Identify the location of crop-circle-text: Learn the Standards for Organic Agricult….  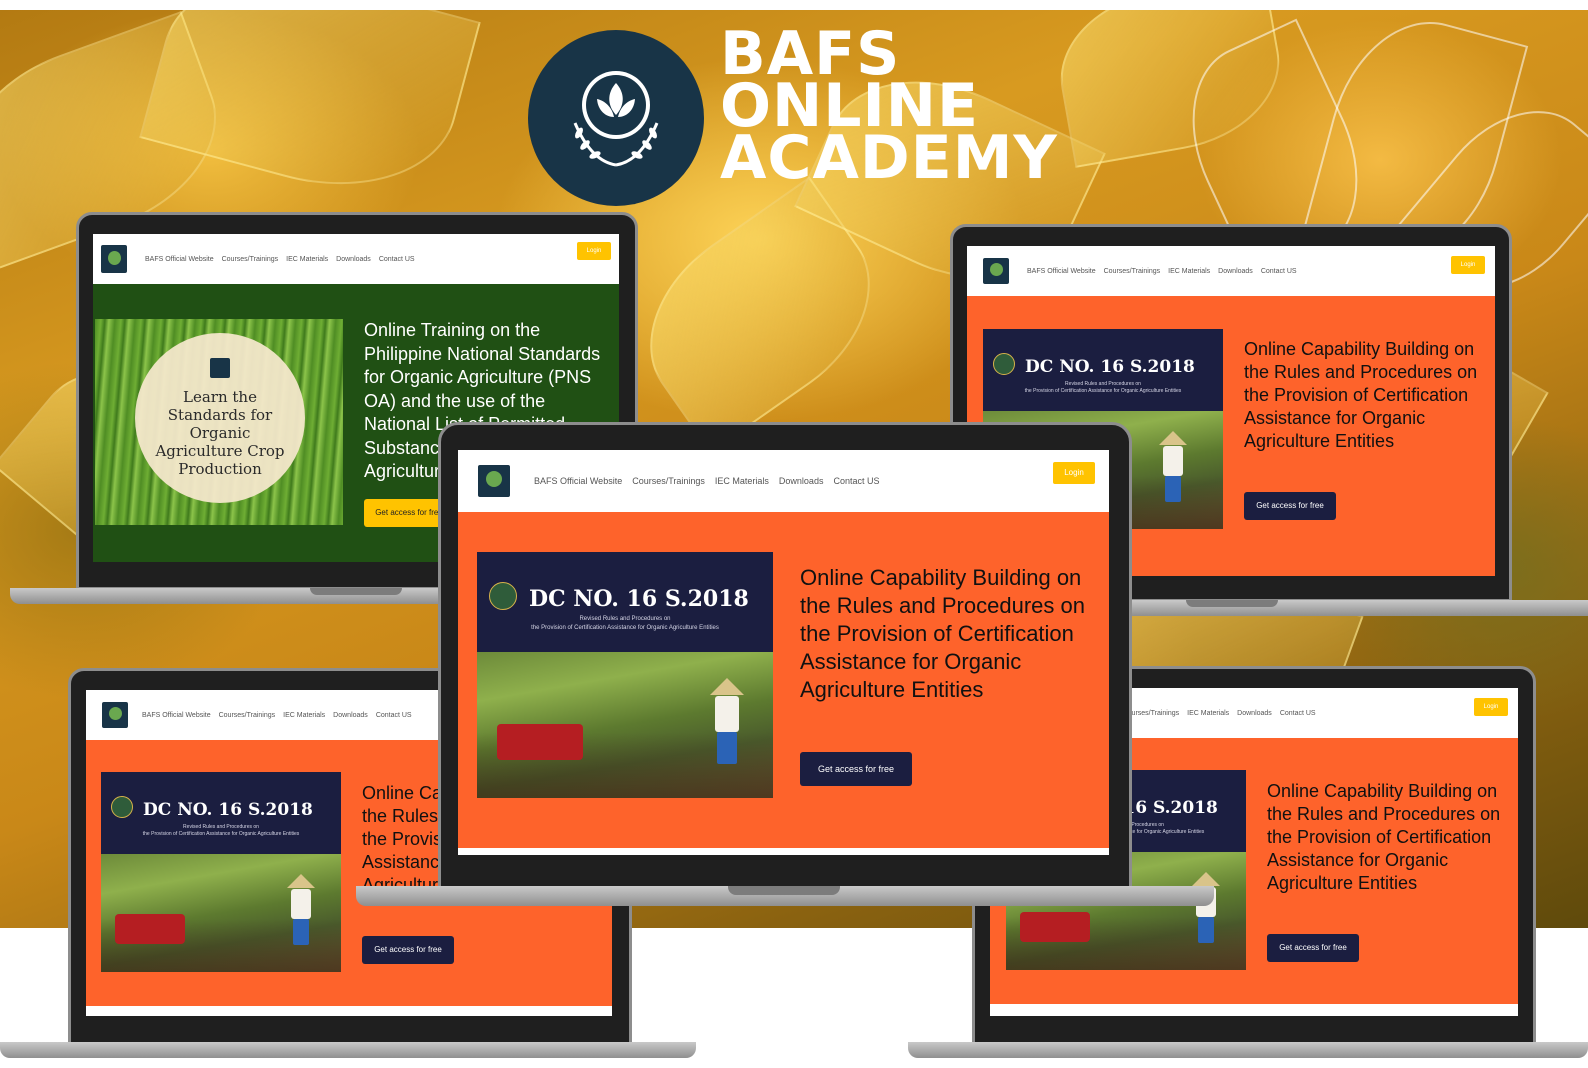
(220, 433).